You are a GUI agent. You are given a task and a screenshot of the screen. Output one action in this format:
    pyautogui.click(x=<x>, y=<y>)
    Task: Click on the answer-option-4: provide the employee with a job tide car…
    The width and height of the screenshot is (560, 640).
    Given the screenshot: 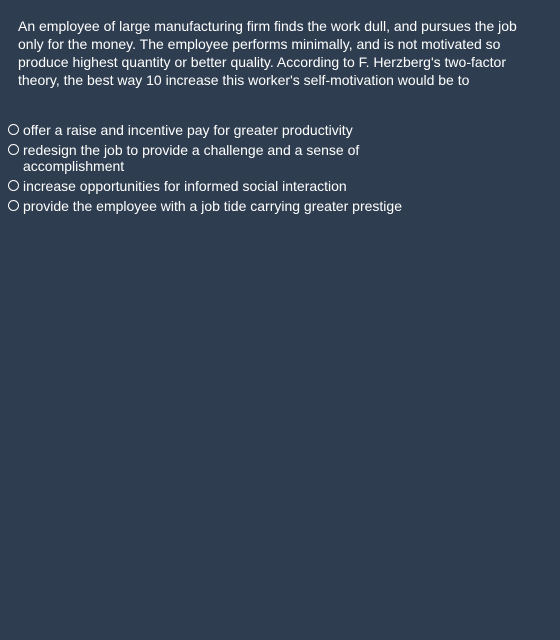 What is the action you would take?
    pyautogui.click(x=278, y=206)
    